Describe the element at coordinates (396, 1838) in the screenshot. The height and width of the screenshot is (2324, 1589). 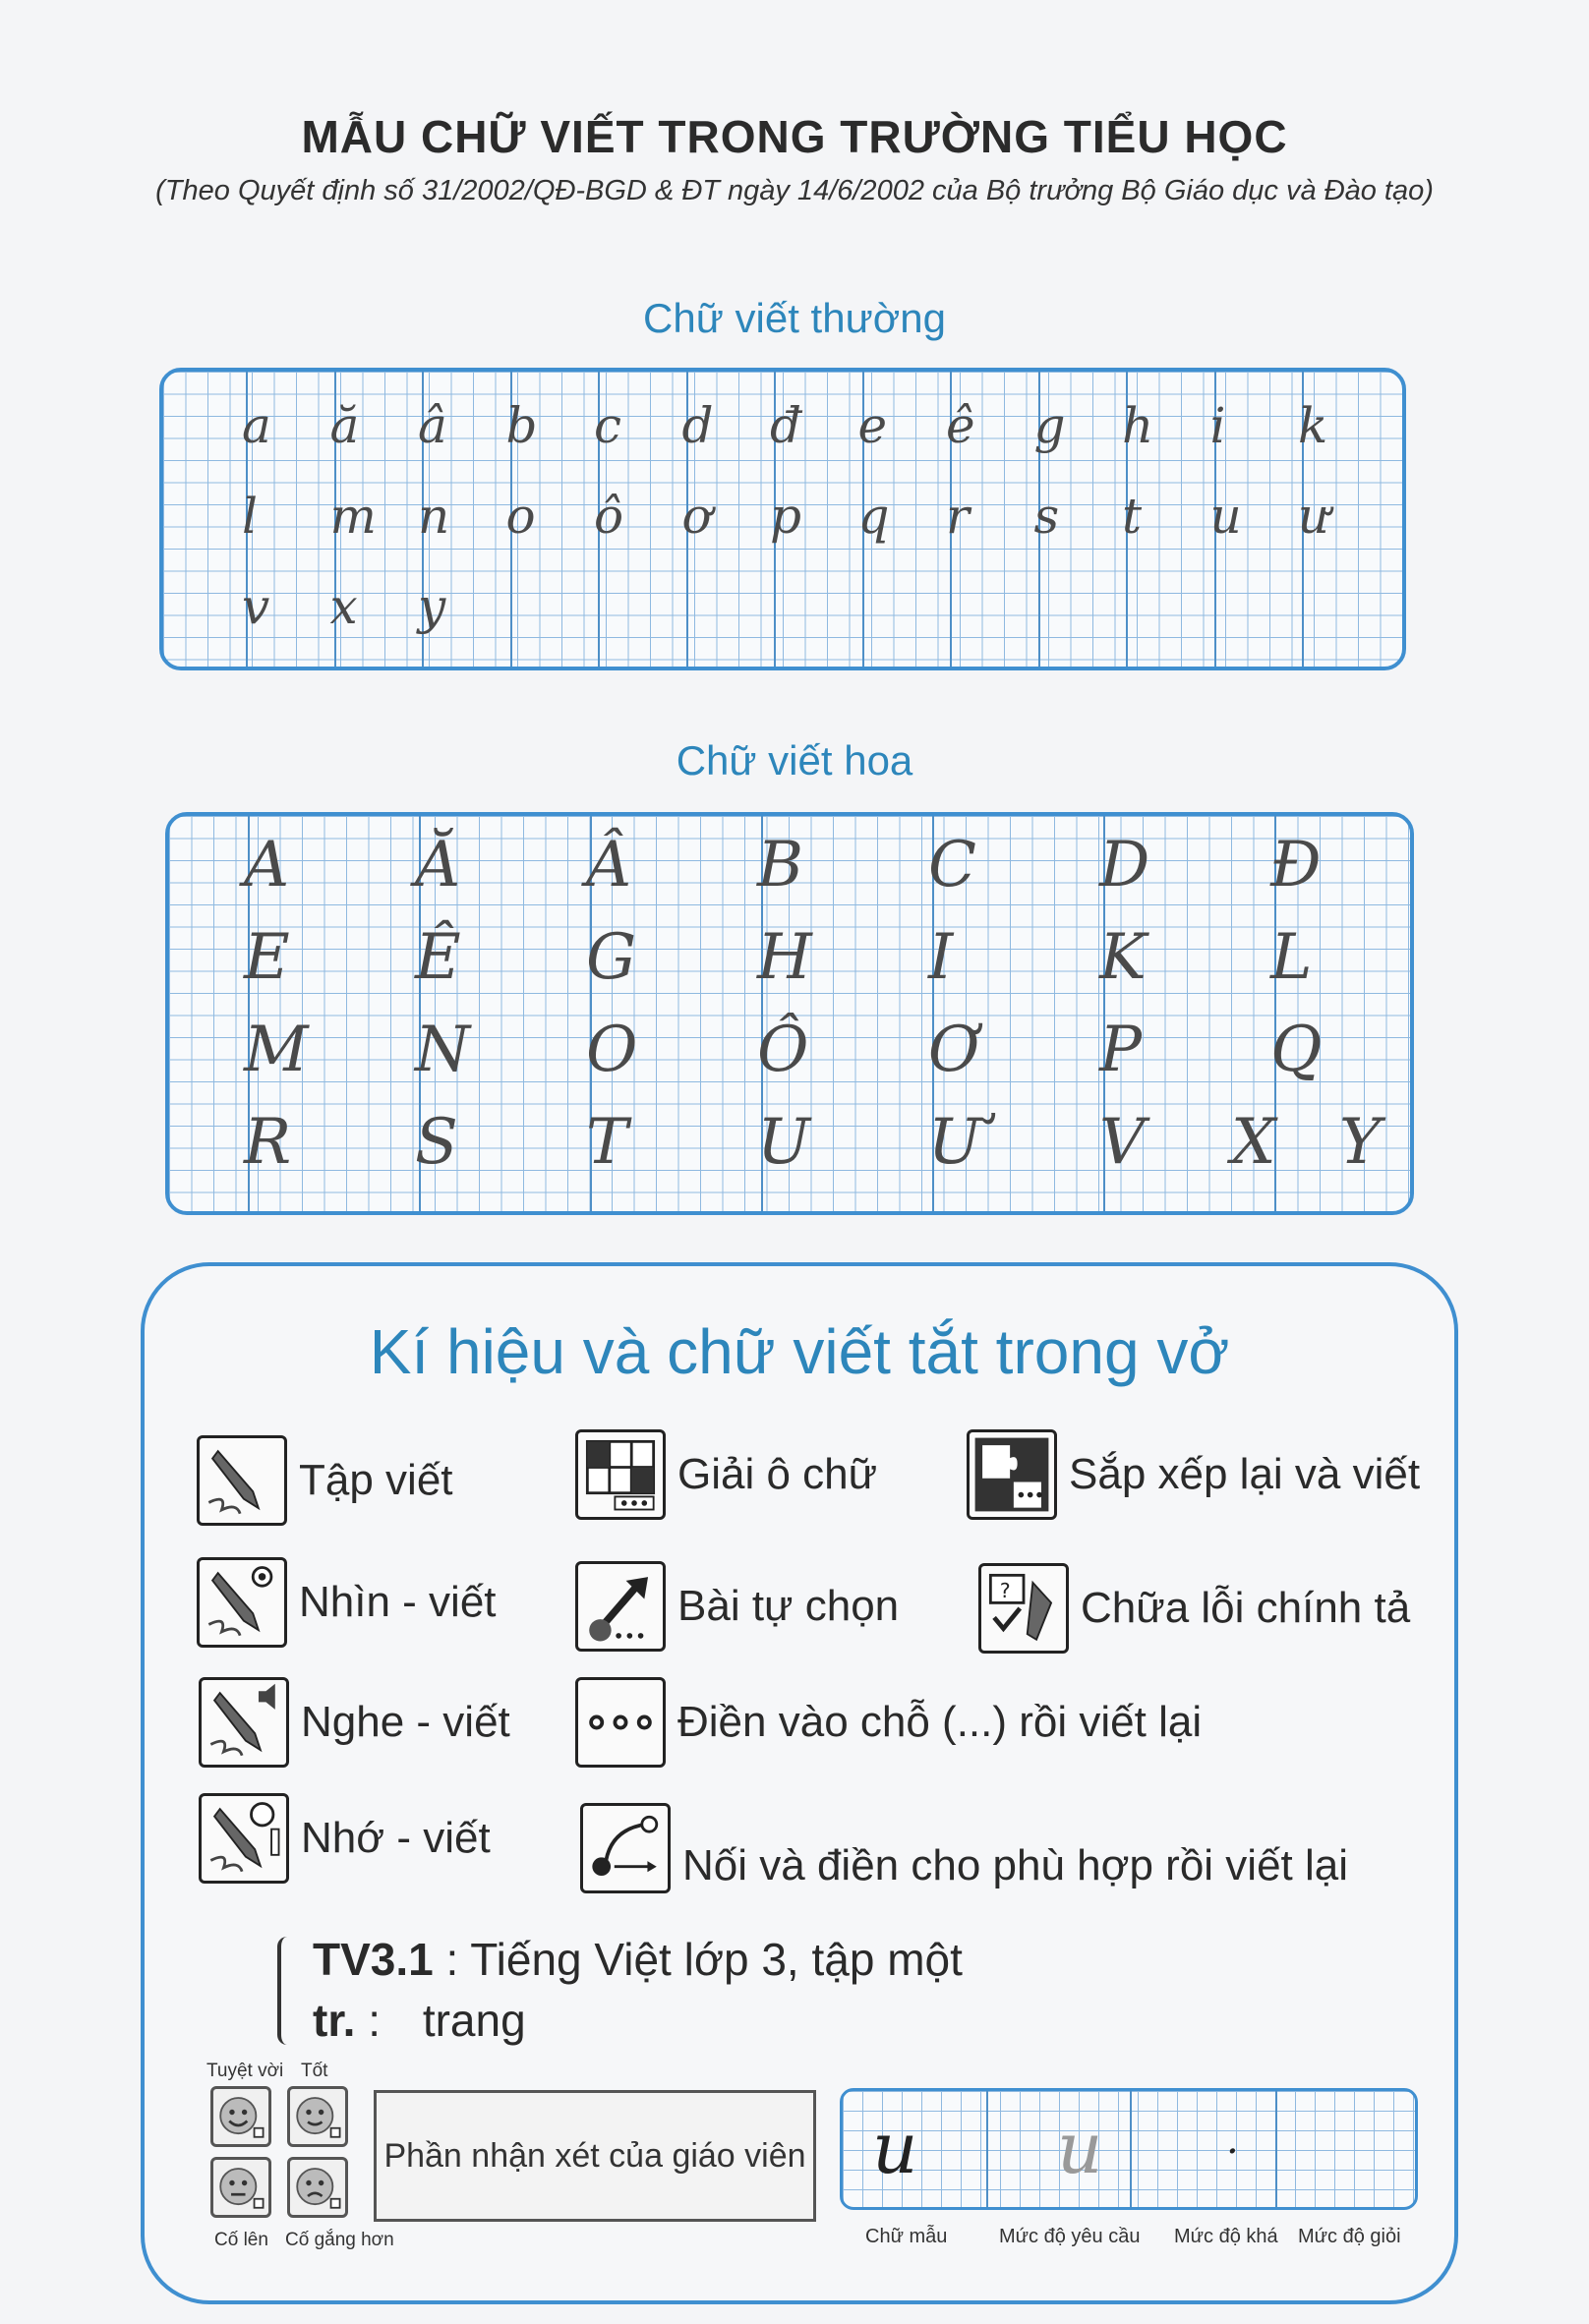
I see `legend-label: Nhớ - viết` at that location.